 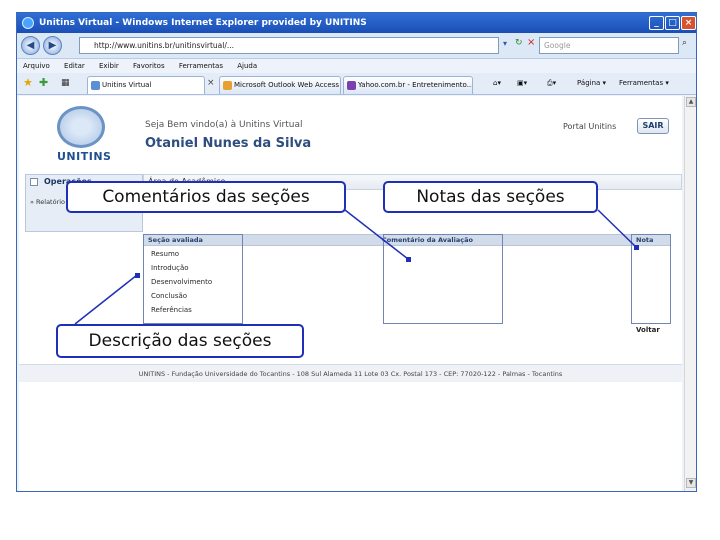 What do you see at coordinates (490, 197) in the screenshot?
I see `callout-grades: Notas das seções` at bounding box center [490, 197].